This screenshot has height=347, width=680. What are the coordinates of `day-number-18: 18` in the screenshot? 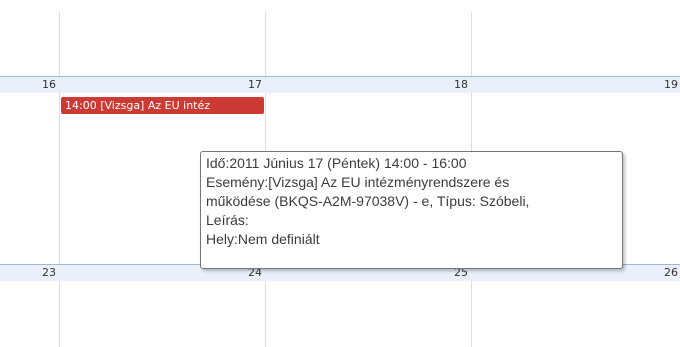 It's located at (367, 85).